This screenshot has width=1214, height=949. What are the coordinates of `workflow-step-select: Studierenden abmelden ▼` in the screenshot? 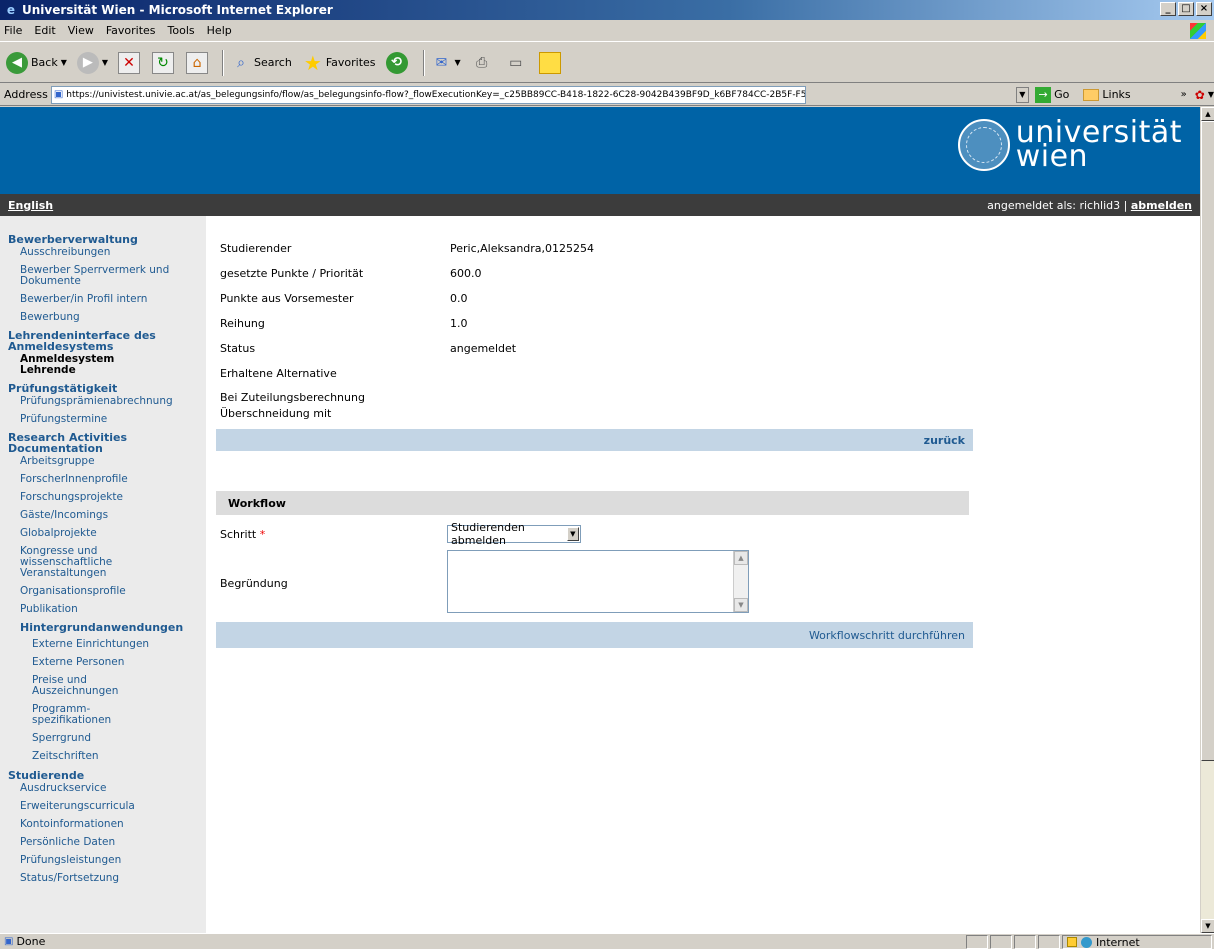 It's located at (514, 534).